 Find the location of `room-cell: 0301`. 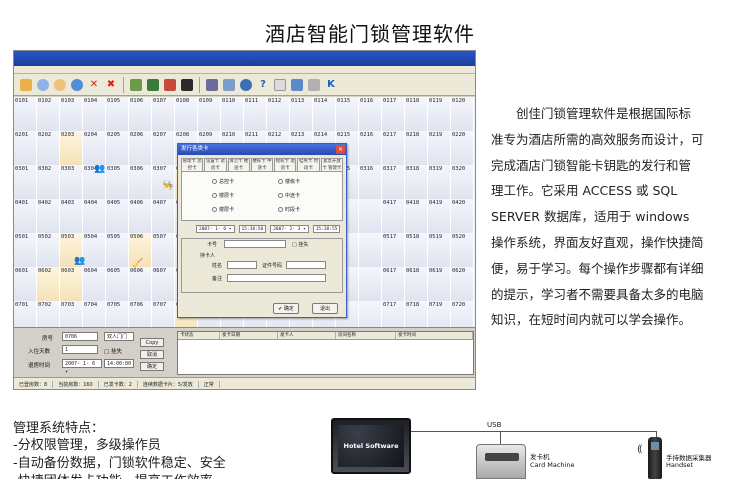

room-cell: 0301 is located at coordinates (25, 182).